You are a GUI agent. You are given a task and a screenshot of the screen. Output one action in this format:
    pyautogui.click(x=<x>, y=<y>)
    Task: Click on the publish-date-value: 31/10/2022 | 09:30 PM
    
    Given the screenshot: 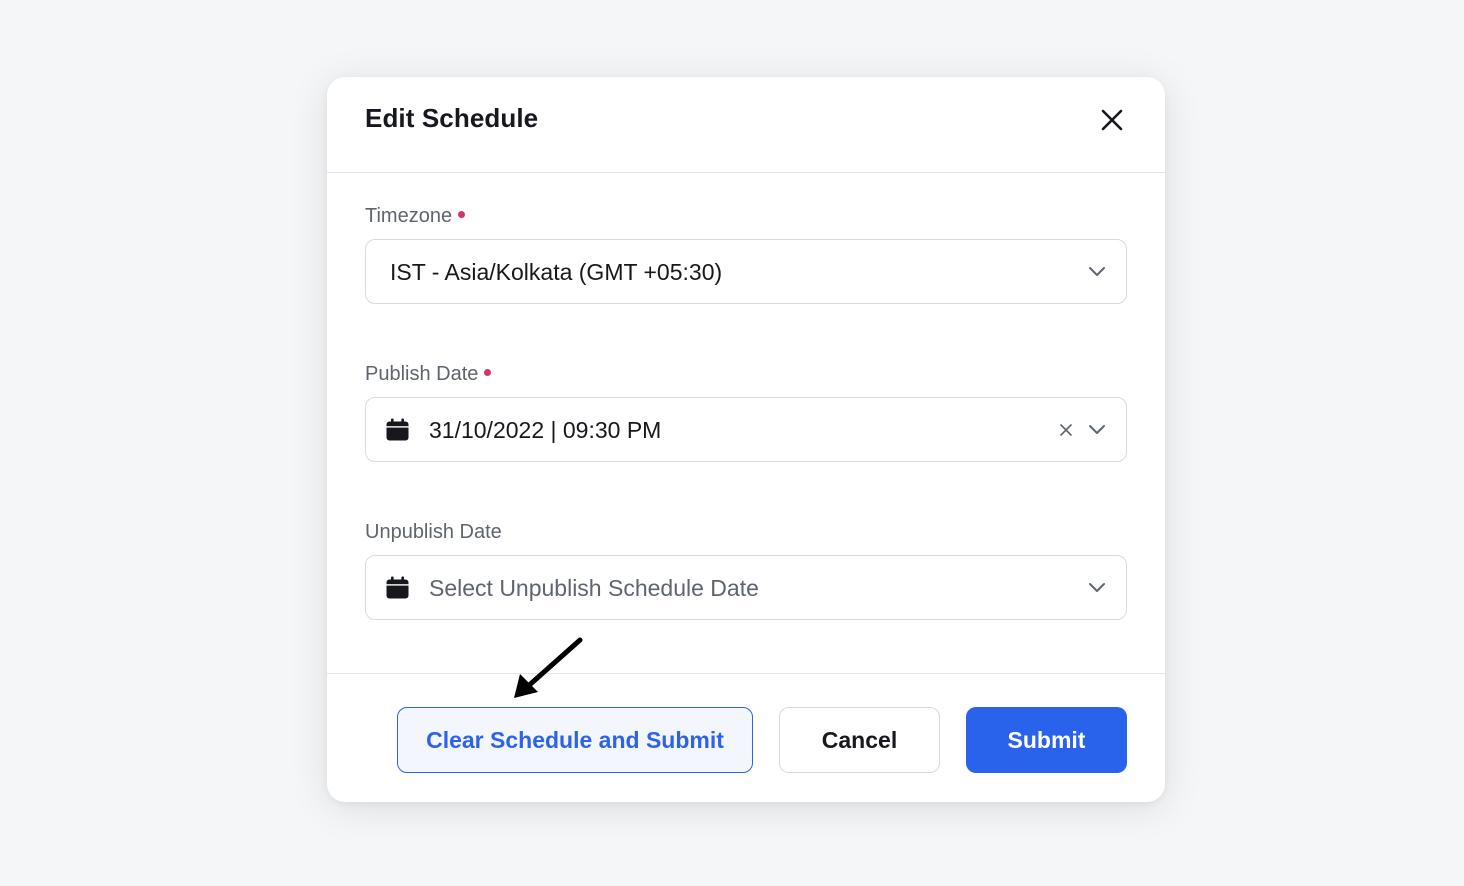 What is the action you would take?
    pyautogui.click(x=545, y=430)
    